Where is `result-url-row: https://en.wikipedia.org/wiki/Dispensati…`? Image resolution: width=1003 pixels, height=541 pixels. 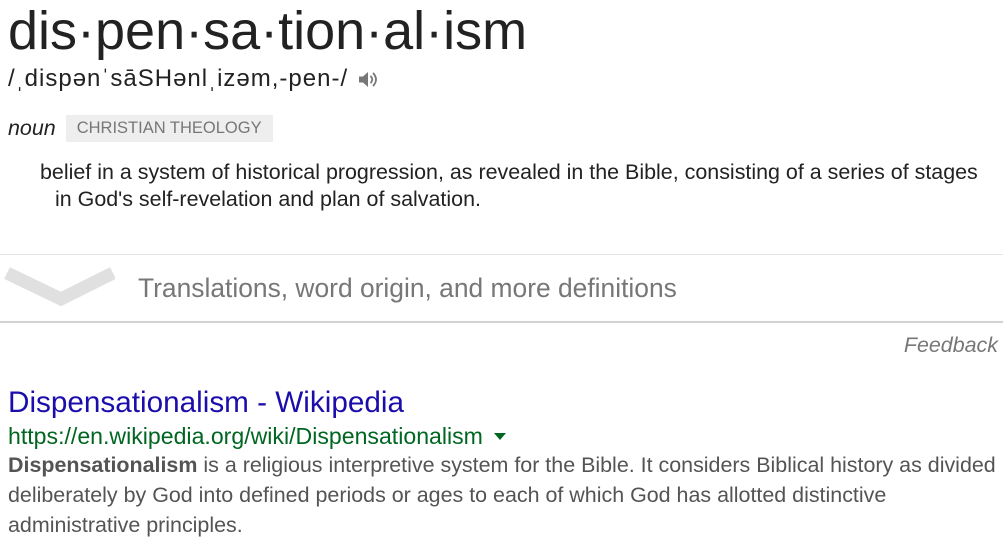
result-url-row: https://en.wikipedia.org/wiki/Dispensati… is located at coordinates (257, 436).